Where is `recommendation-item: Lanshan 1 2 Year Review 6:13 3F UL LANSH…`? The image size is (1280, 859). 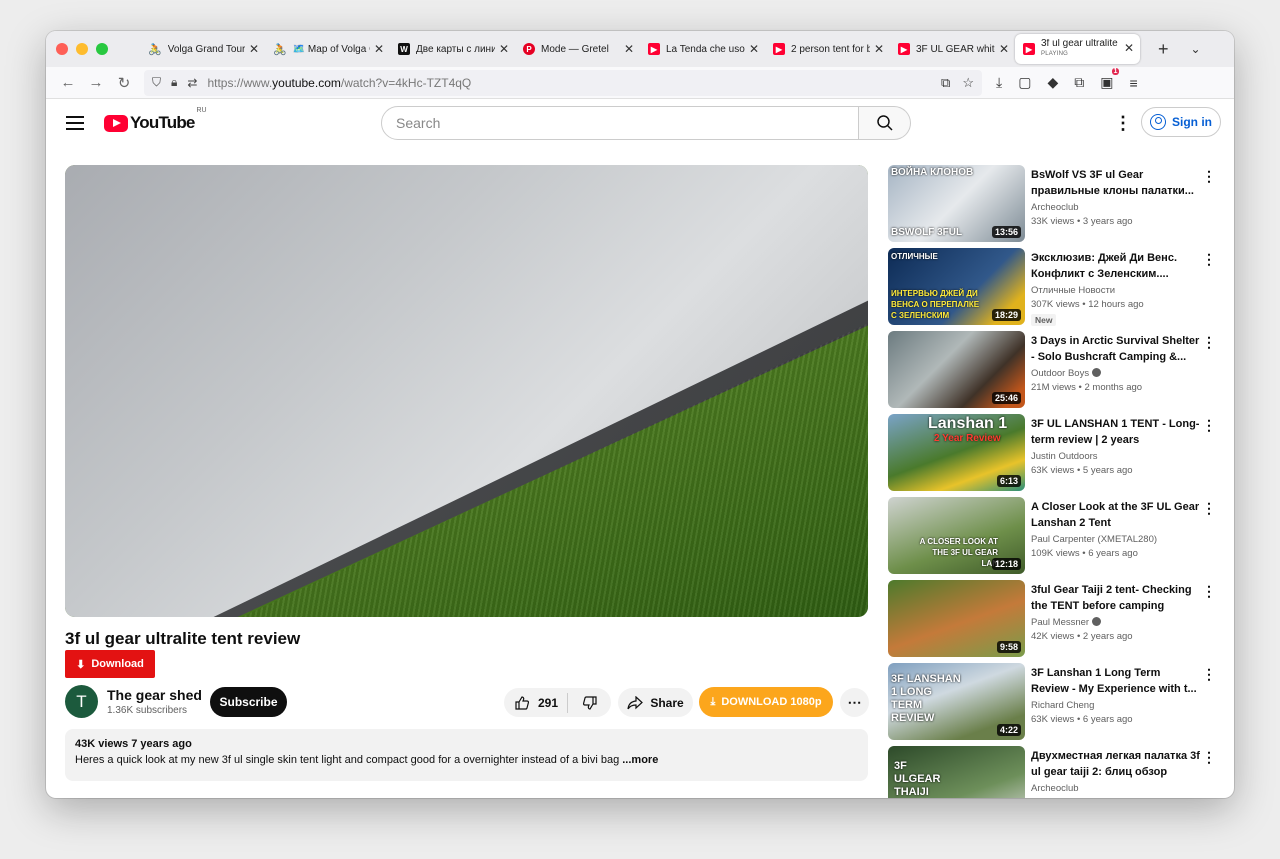
recommendation-item: Lanshan 1 2 Year Review 6:13 3F UL LANSH… is located at coordinates (1053, 455).